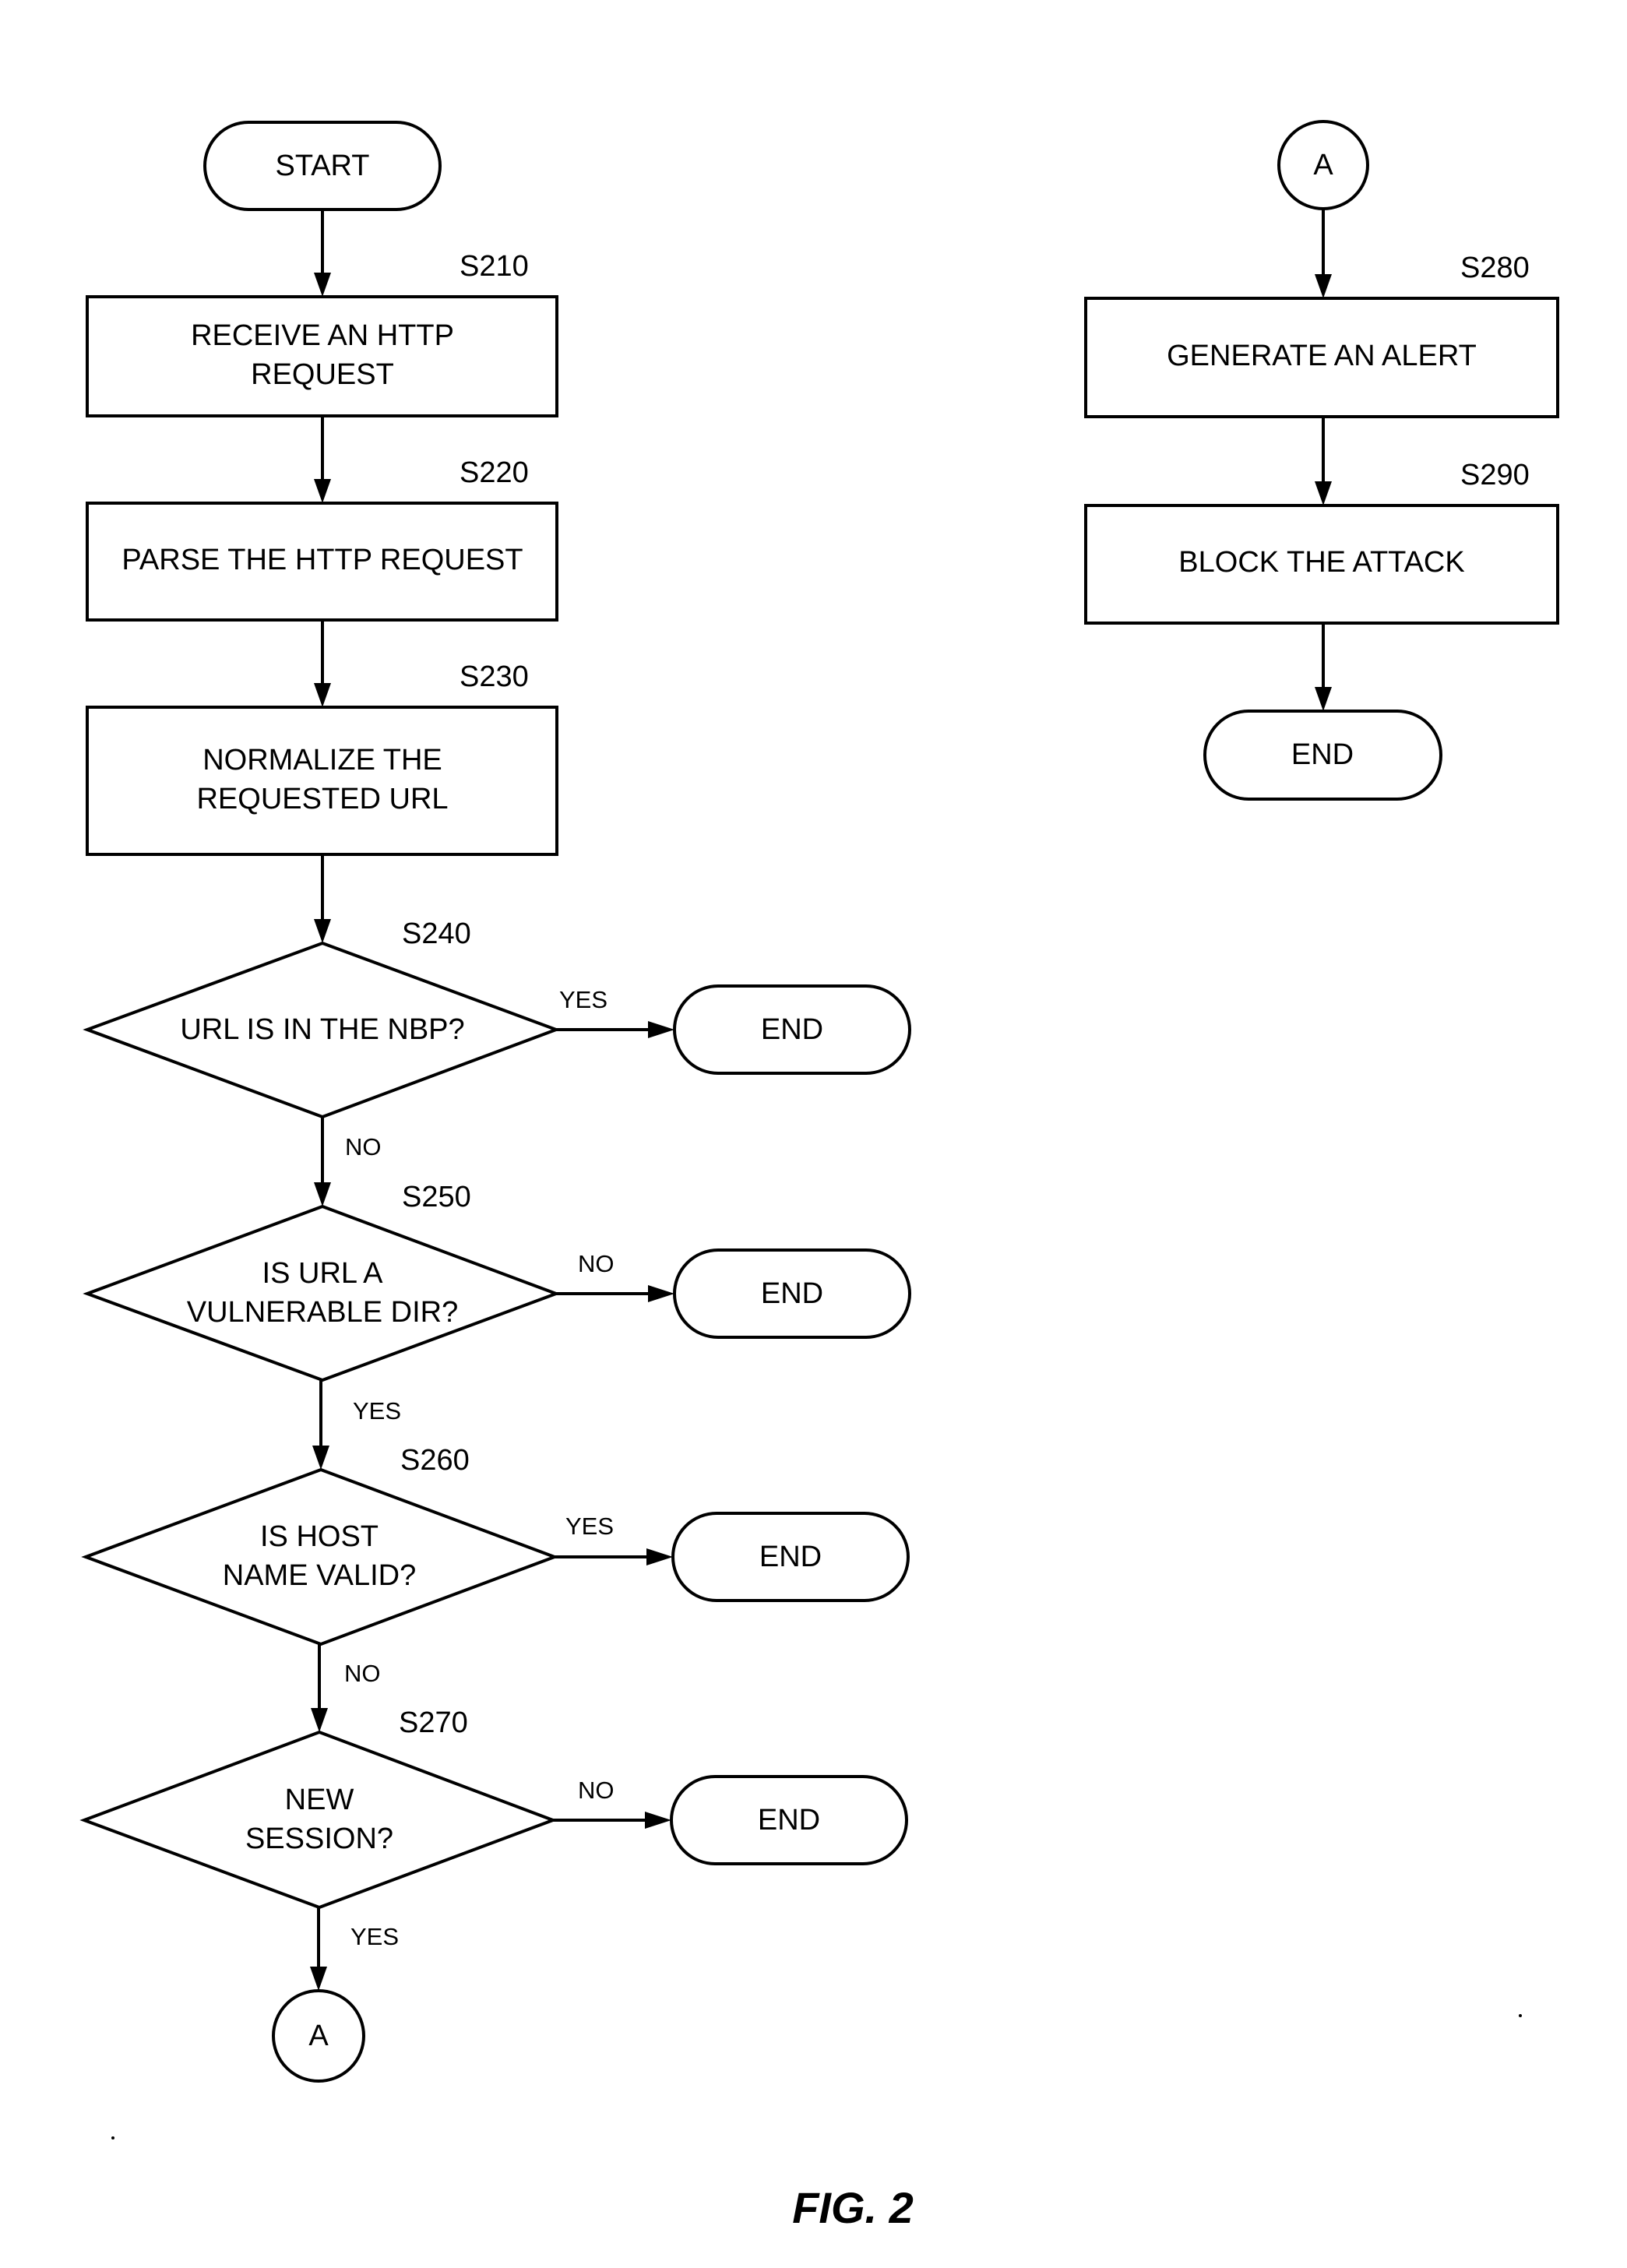  What do you see at coordinates (319, 1838) in the screenshot?
I see `decision-text-s270-line2: SESSION?` at bounding box center [319, 1838].